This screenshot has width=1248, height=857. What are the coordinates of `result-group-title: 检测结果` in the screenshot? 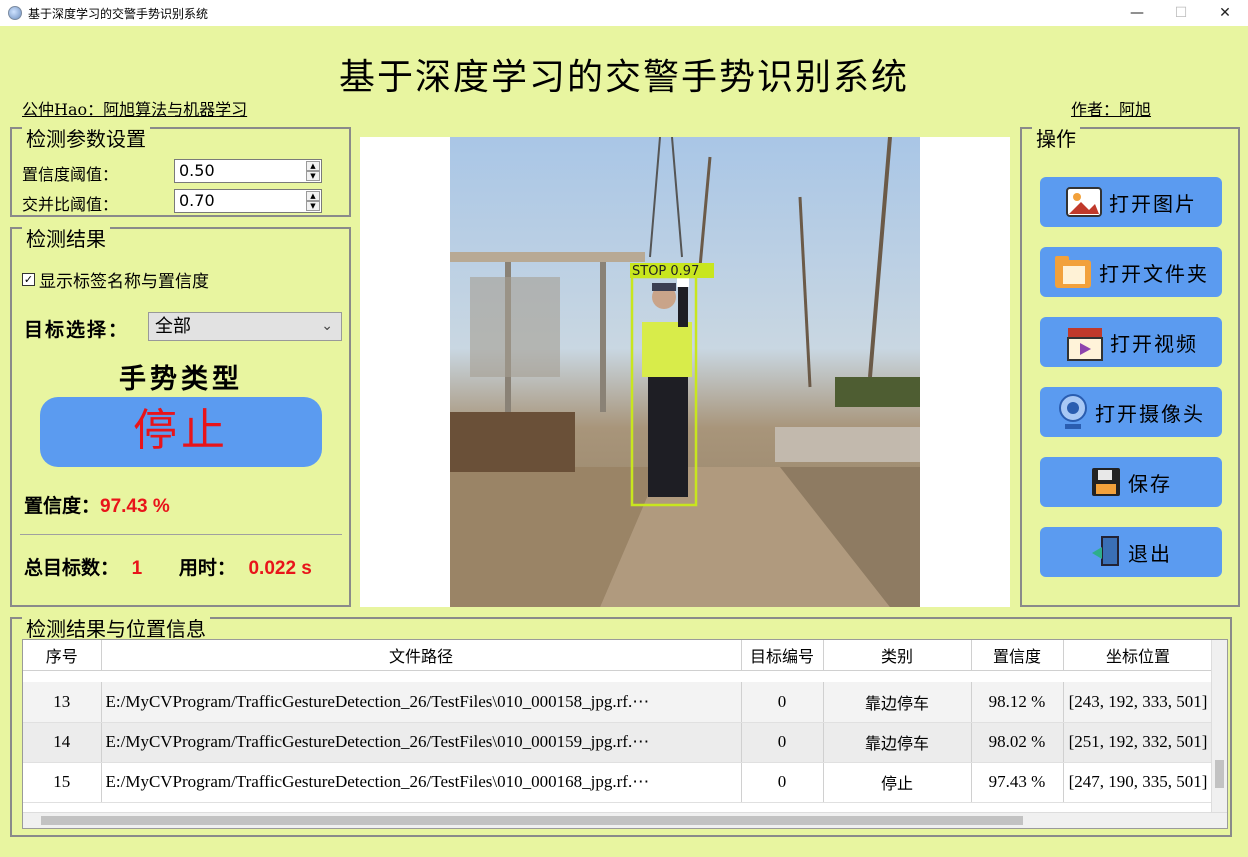 It's located at (66, 239).